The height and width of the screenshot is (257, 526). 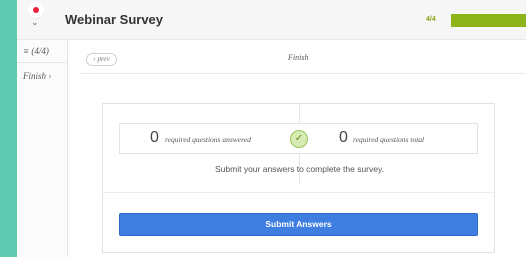 What do you see at coordinates (154, 137) in the screenshot?
I see `answered-count: 0` at bounding box center [154, 137].